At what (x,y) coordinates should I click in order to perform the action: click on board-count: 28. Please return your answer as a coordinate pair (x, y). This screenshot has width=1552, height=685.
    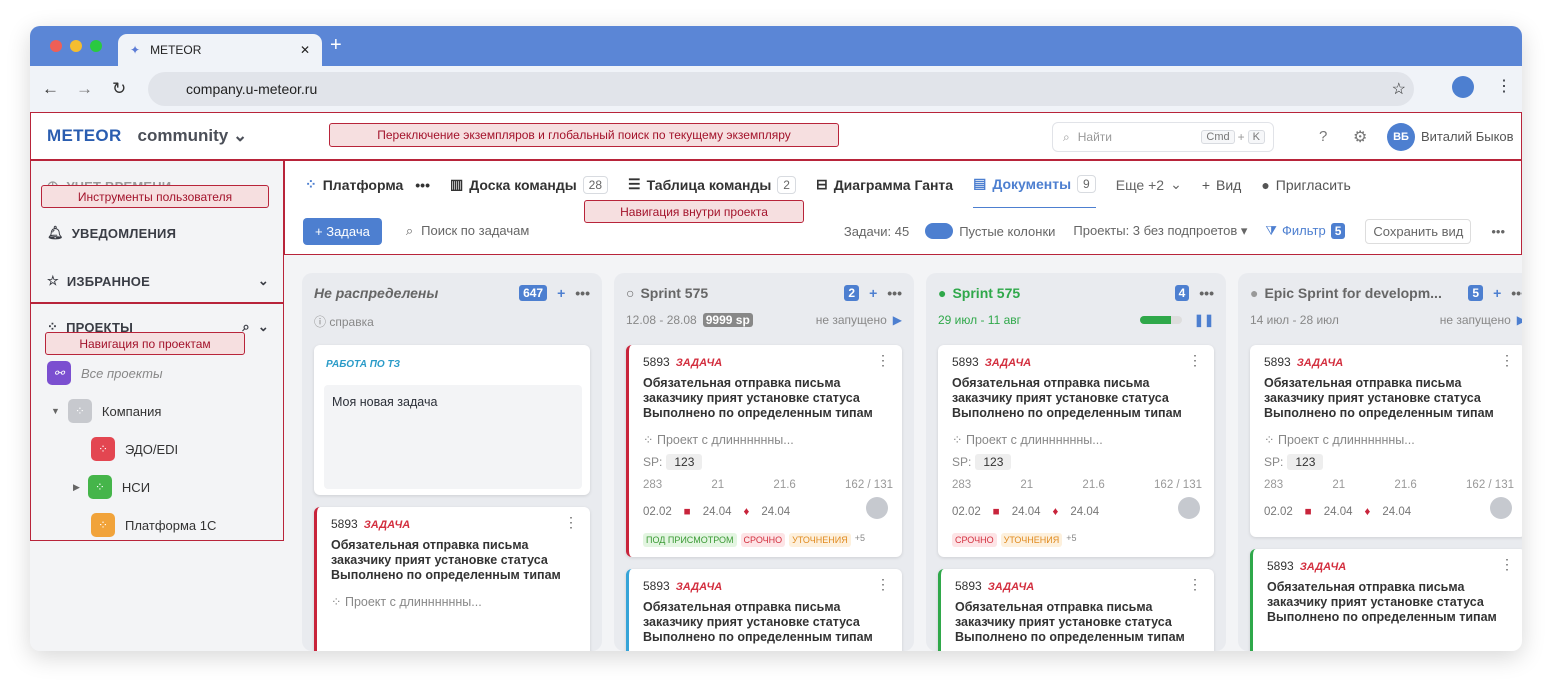
    Looking at the image, I should click on (595, 184).